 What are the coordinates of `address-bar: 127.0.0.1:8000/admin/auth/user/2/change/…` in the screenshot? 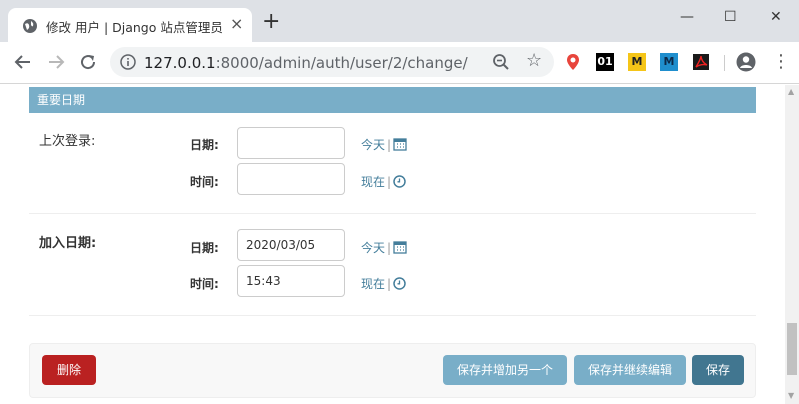 It's located at (332, 62).